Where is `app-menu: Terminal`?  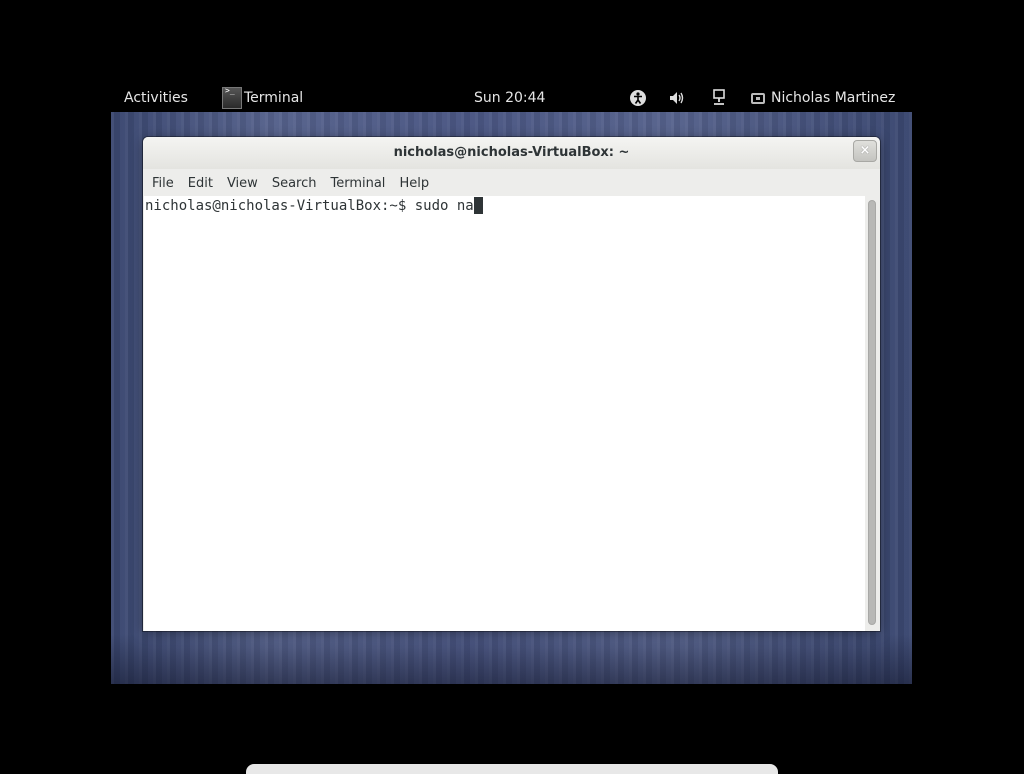 app-menu: Terminal is located at coordinates (262, 98).